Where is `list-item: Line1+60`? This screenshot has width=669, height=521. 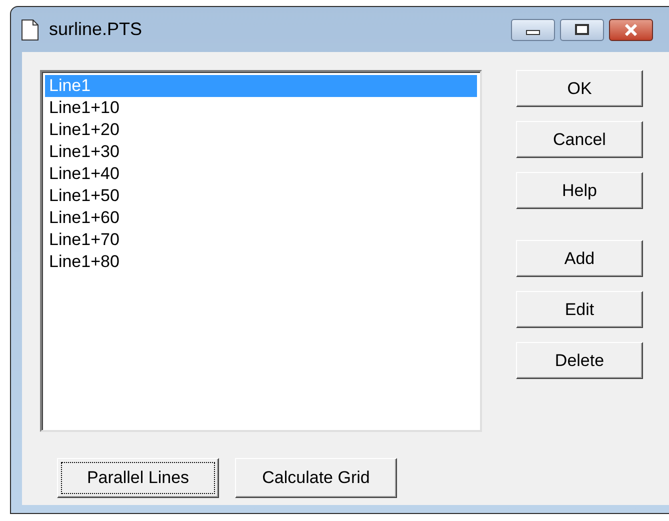 list-item: Line1+60 is located at coordinates (261, 218).